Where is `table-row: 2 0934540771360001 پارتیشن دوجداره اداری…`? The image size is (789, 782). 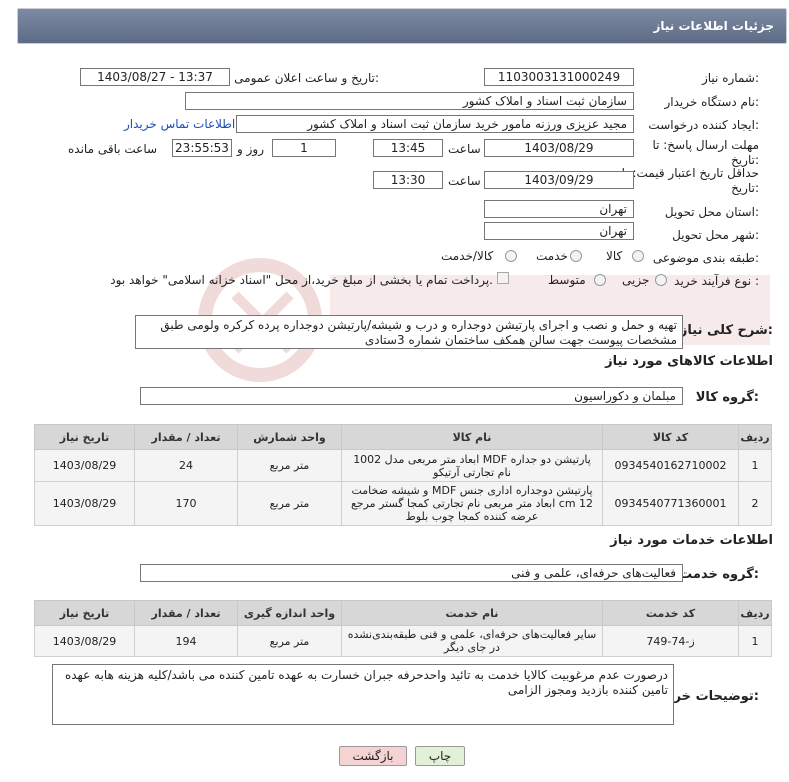
table-row: 2 0934540771360001 پارتیشن دوجداره اداری… is located at coordinates (403, 503).